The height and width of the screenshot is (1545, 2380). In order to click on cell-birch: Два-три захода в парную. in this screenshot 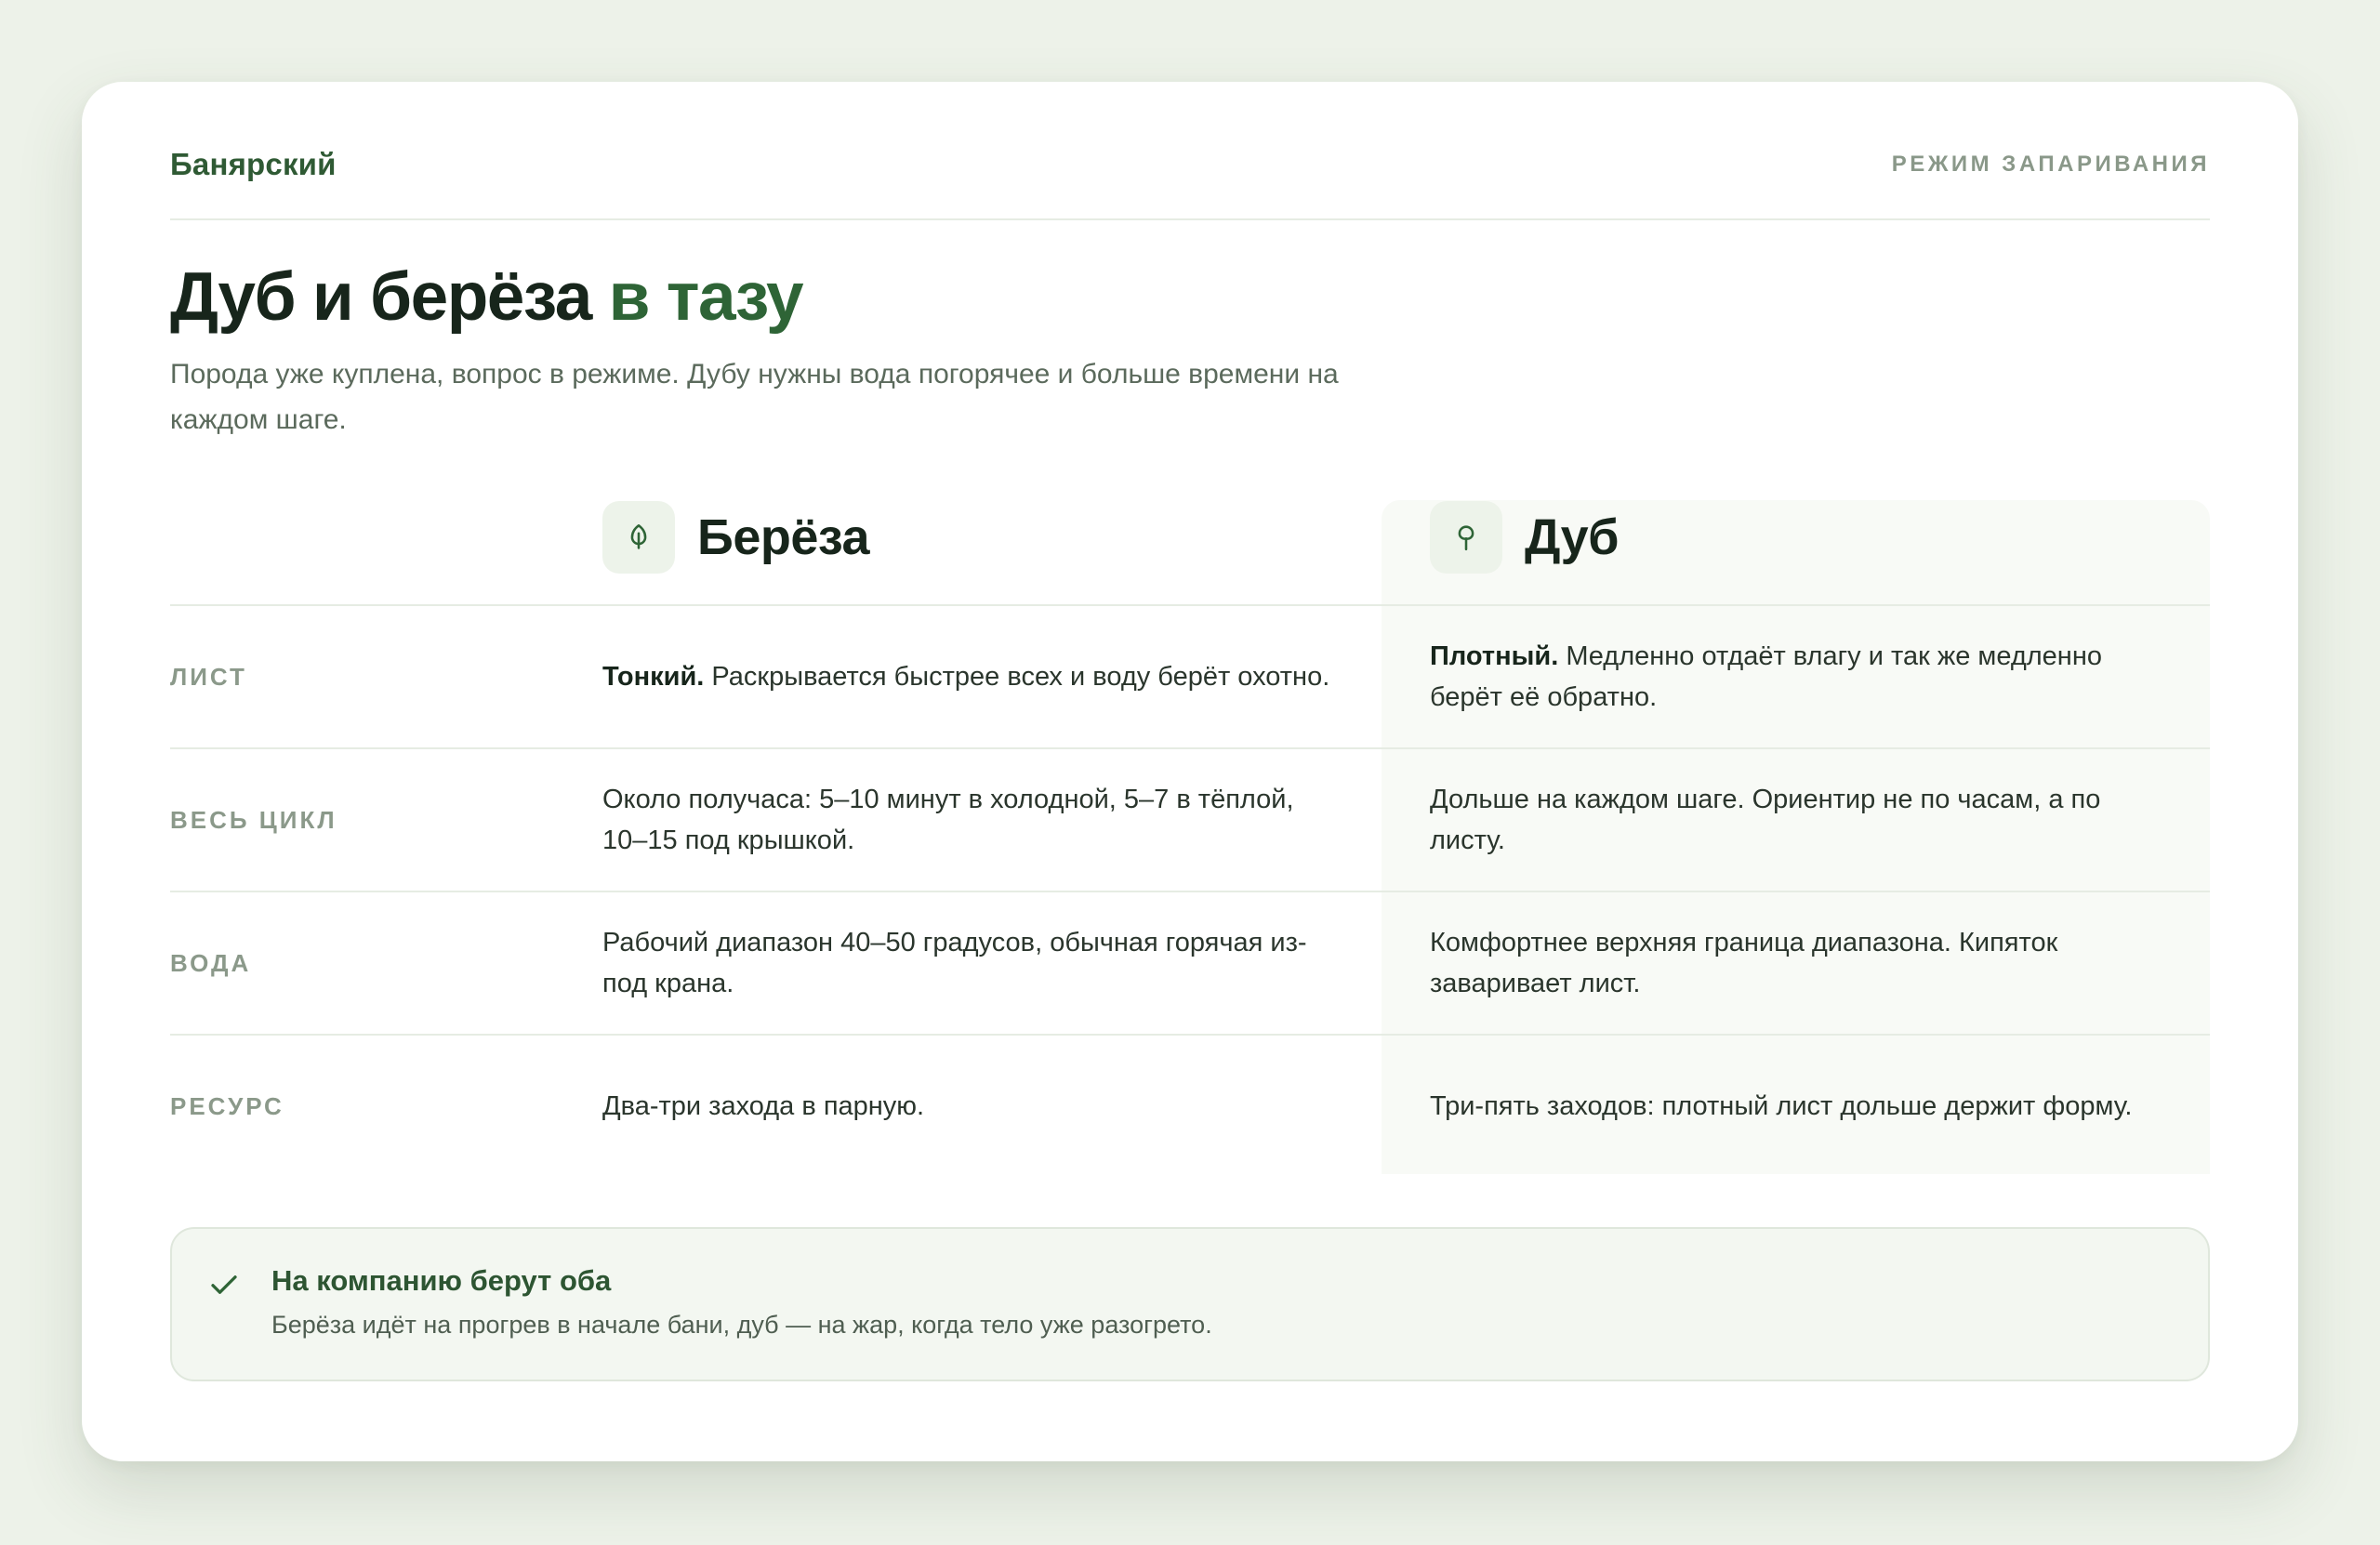, I will do `click(969, 1106)`.